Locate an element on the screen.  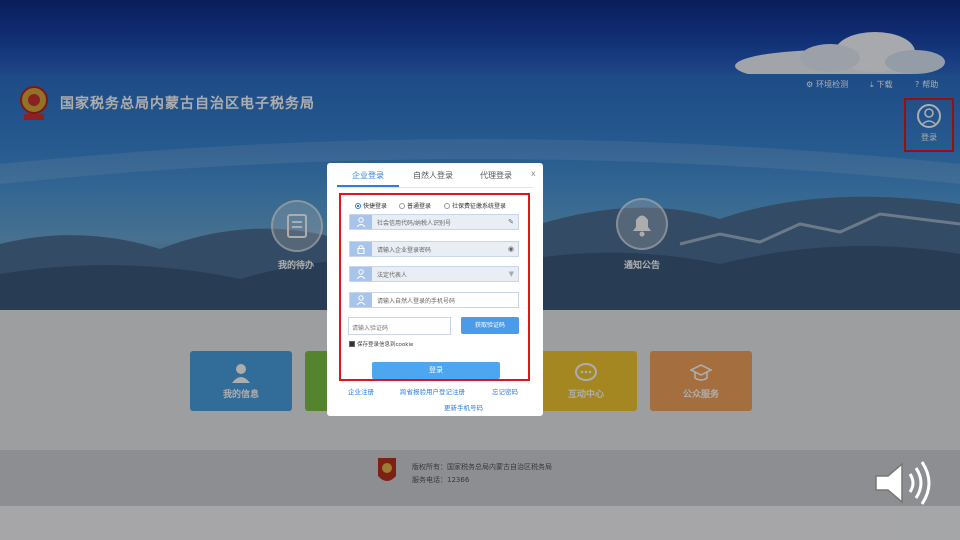
remember-label: 保存登录信息到cookie is located at coordinates (385, 345).